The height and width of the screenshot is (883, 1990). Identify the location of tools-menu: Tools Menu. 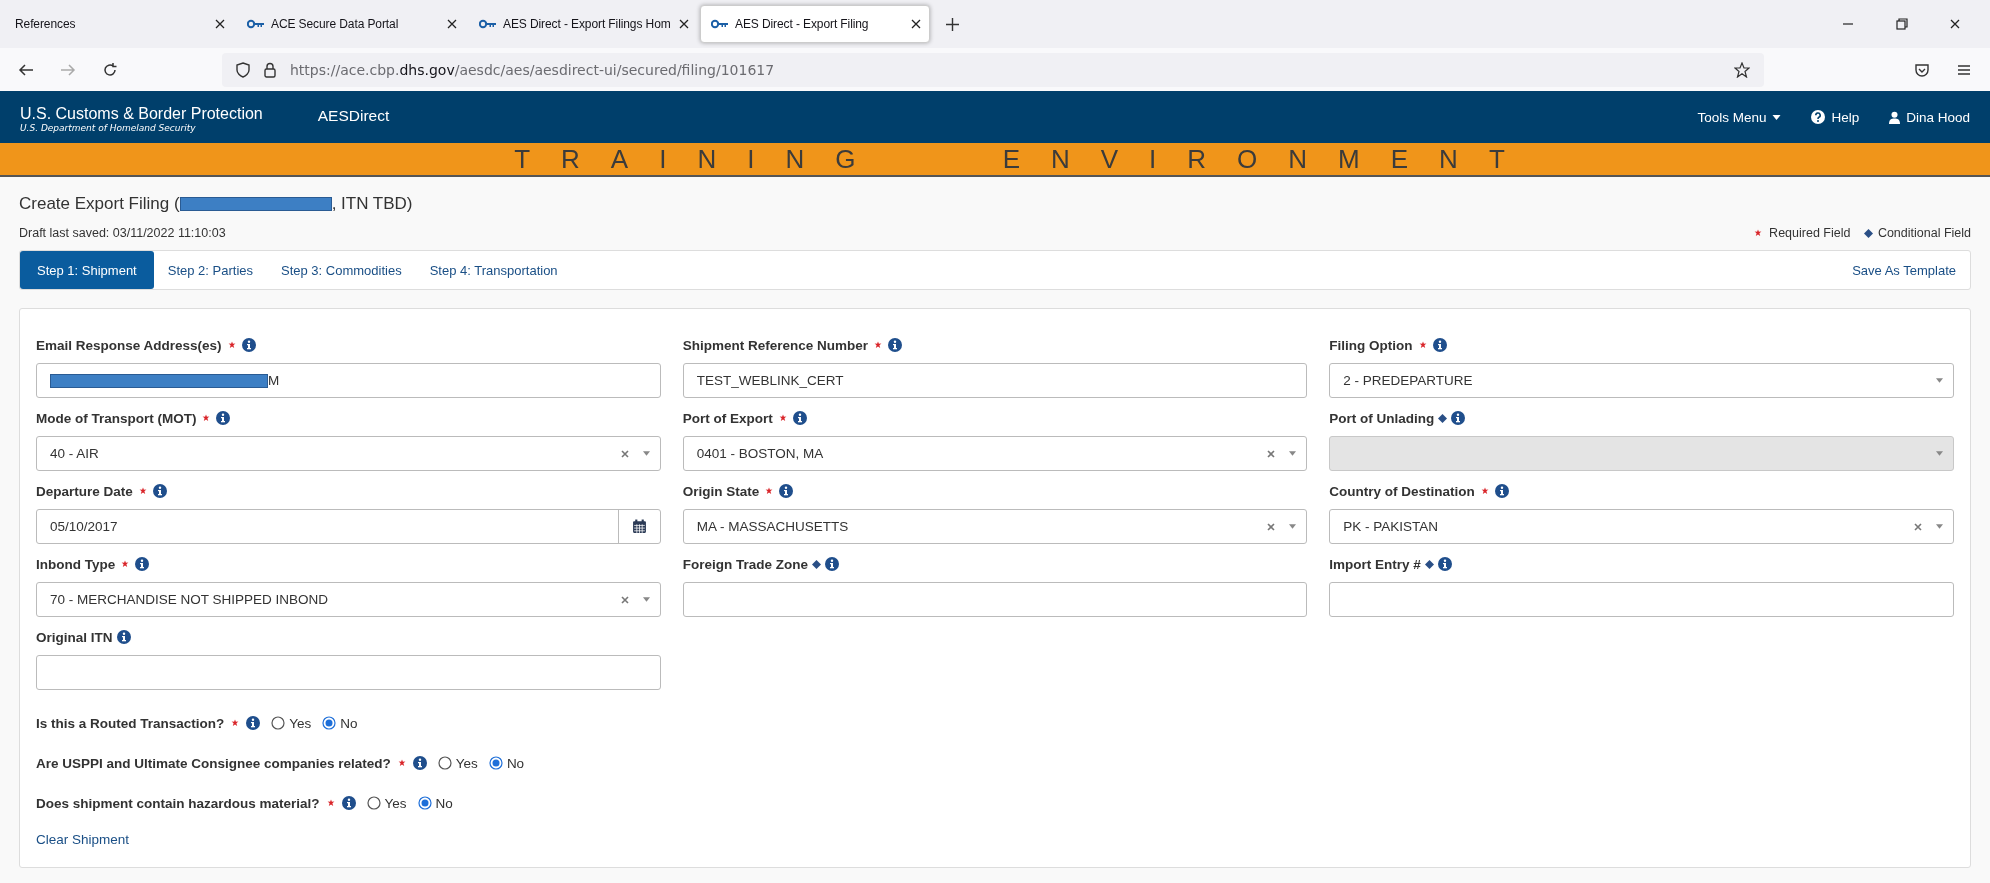
(1739, 117).